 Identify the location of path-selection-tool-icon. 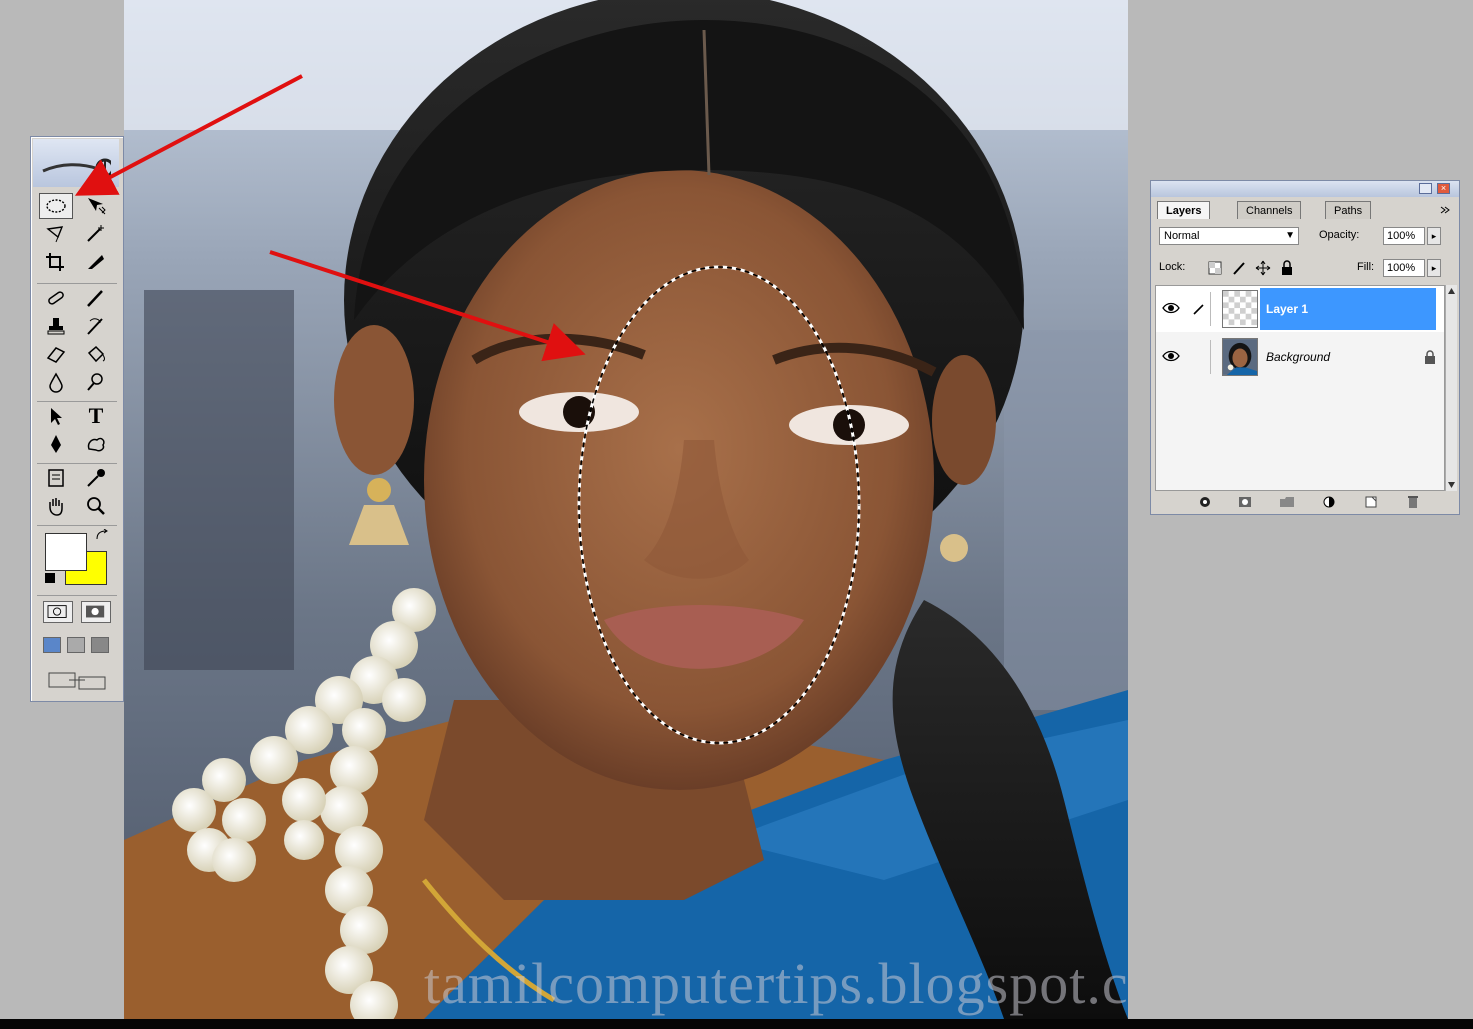
(56, 416).